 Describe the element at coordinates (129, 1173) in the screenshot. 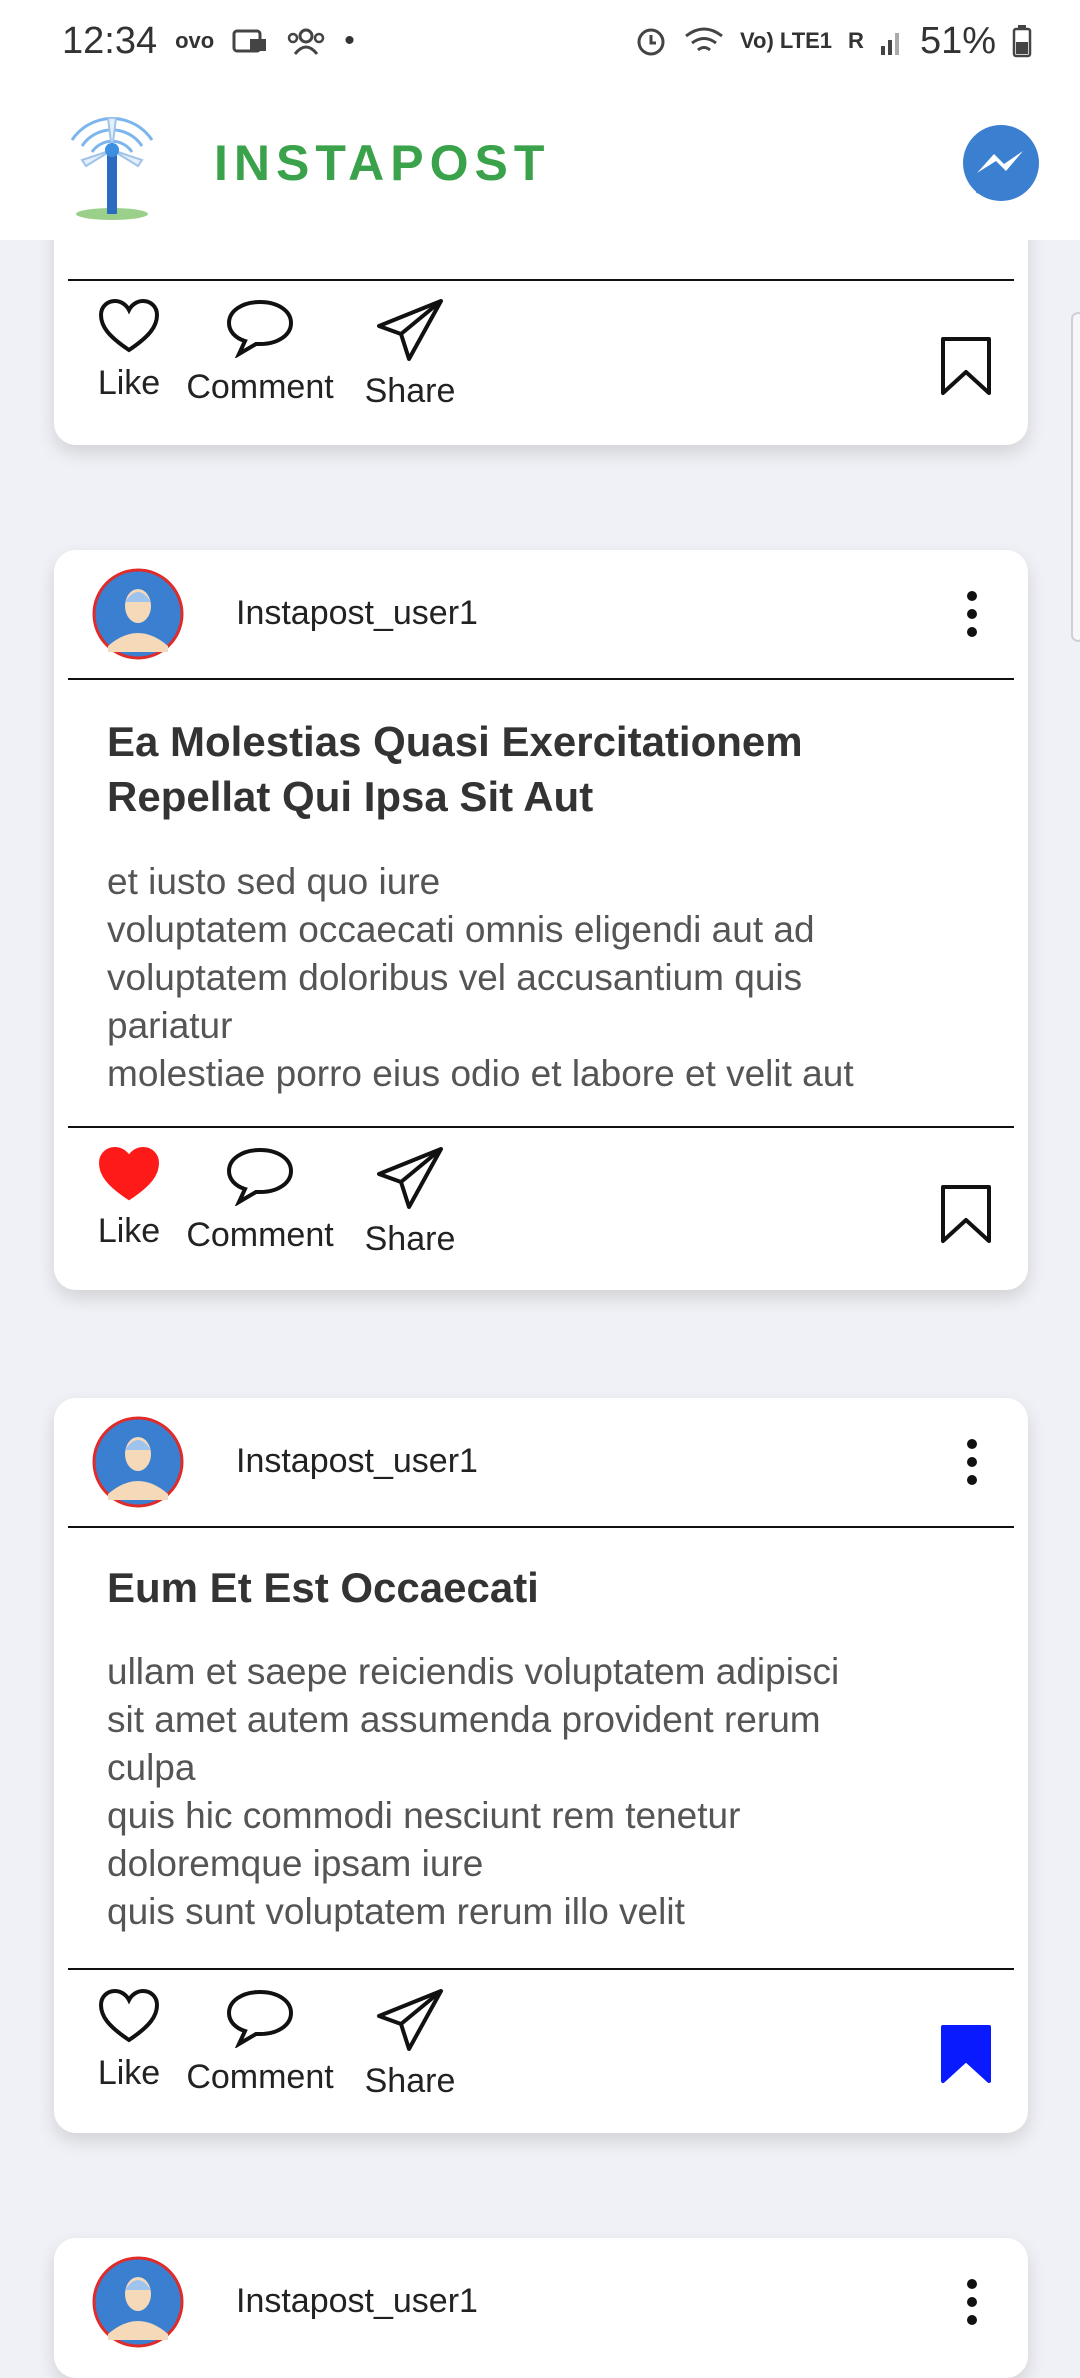

I see `heart-filled-icon` at that location.